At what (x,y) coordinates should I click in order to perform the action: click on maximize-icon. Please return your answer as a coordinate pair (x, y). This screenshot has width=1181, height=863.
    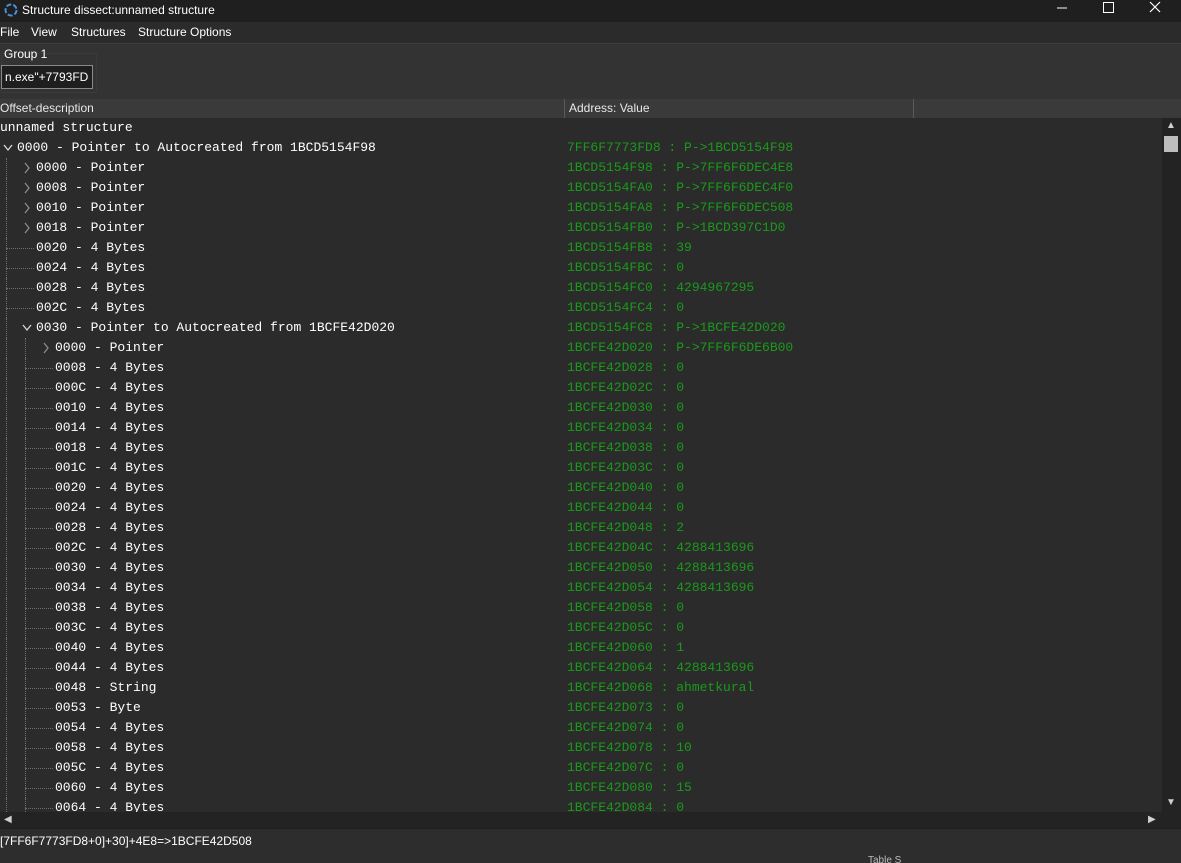
    Looking at the image, I should click on (1108, 7).